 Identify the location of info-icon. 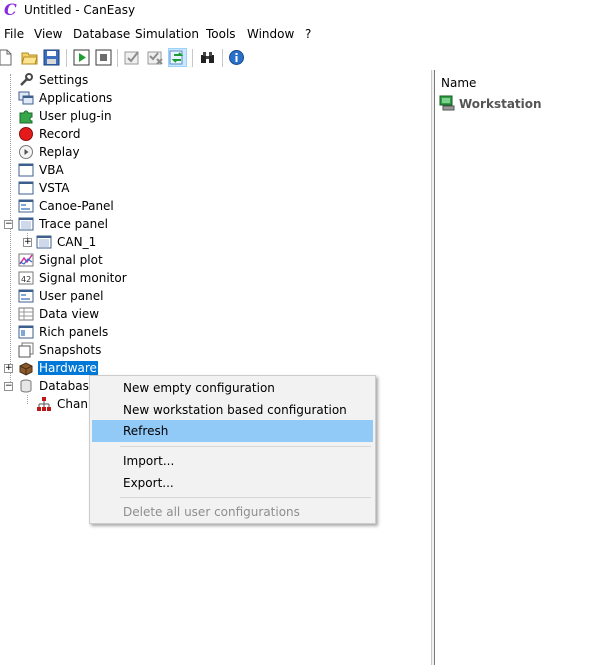
(236, 57).